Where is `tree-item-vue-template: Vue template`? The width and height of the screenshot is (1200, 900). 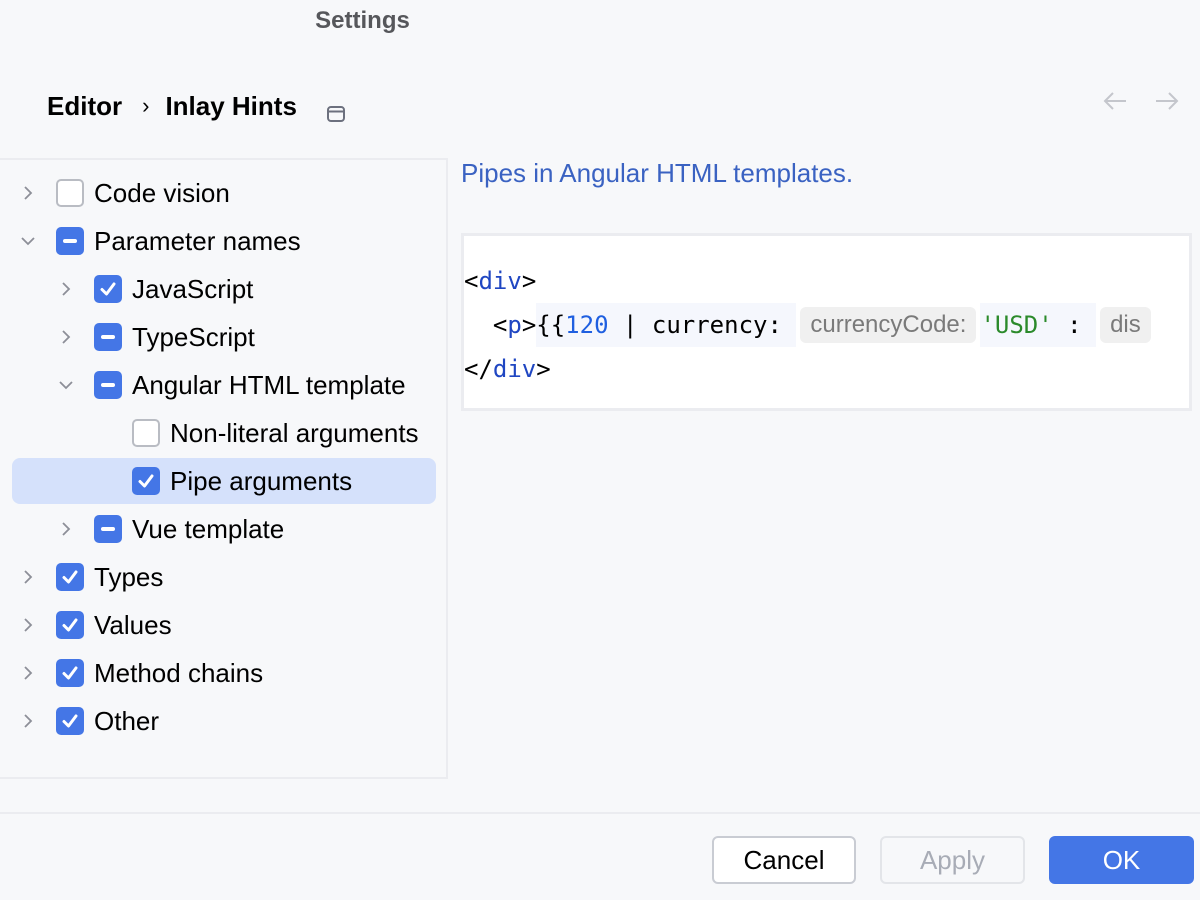 tree-item-vue-template: Vue template is located at coordinates (224, 529).